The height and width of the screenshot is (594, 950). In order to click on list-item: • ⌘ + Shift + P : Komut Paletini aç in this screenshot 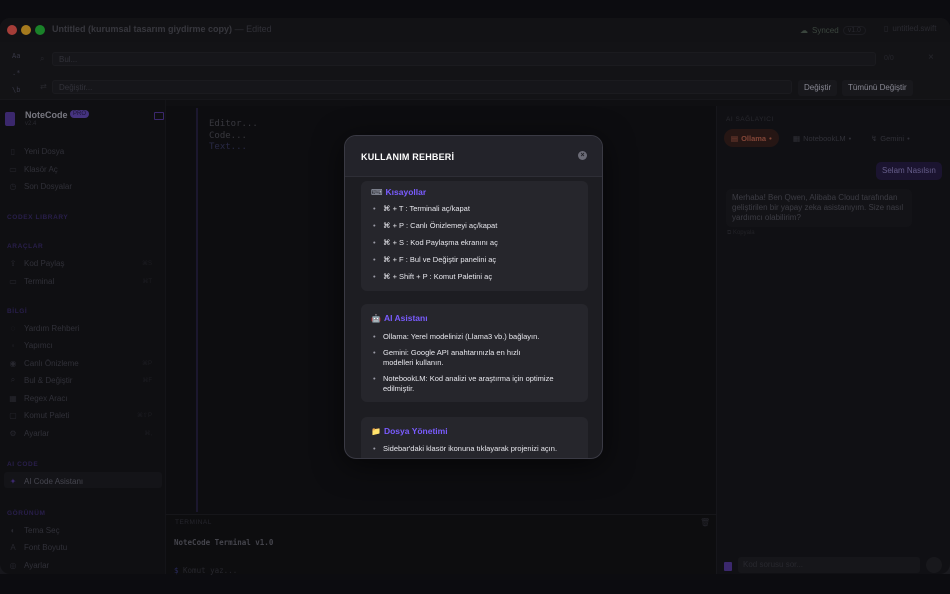, I will do `click(433, 276)`.